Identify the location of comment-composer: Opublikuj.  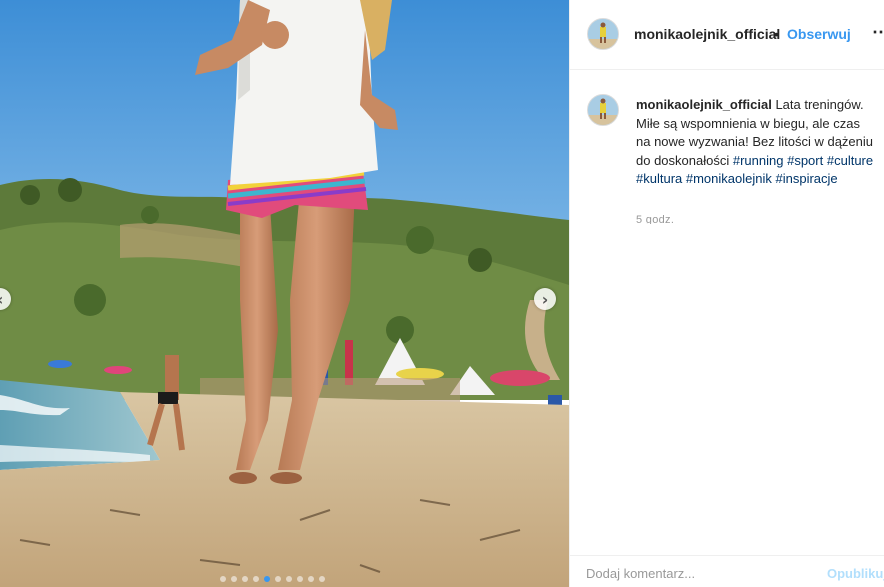
(727, 571).